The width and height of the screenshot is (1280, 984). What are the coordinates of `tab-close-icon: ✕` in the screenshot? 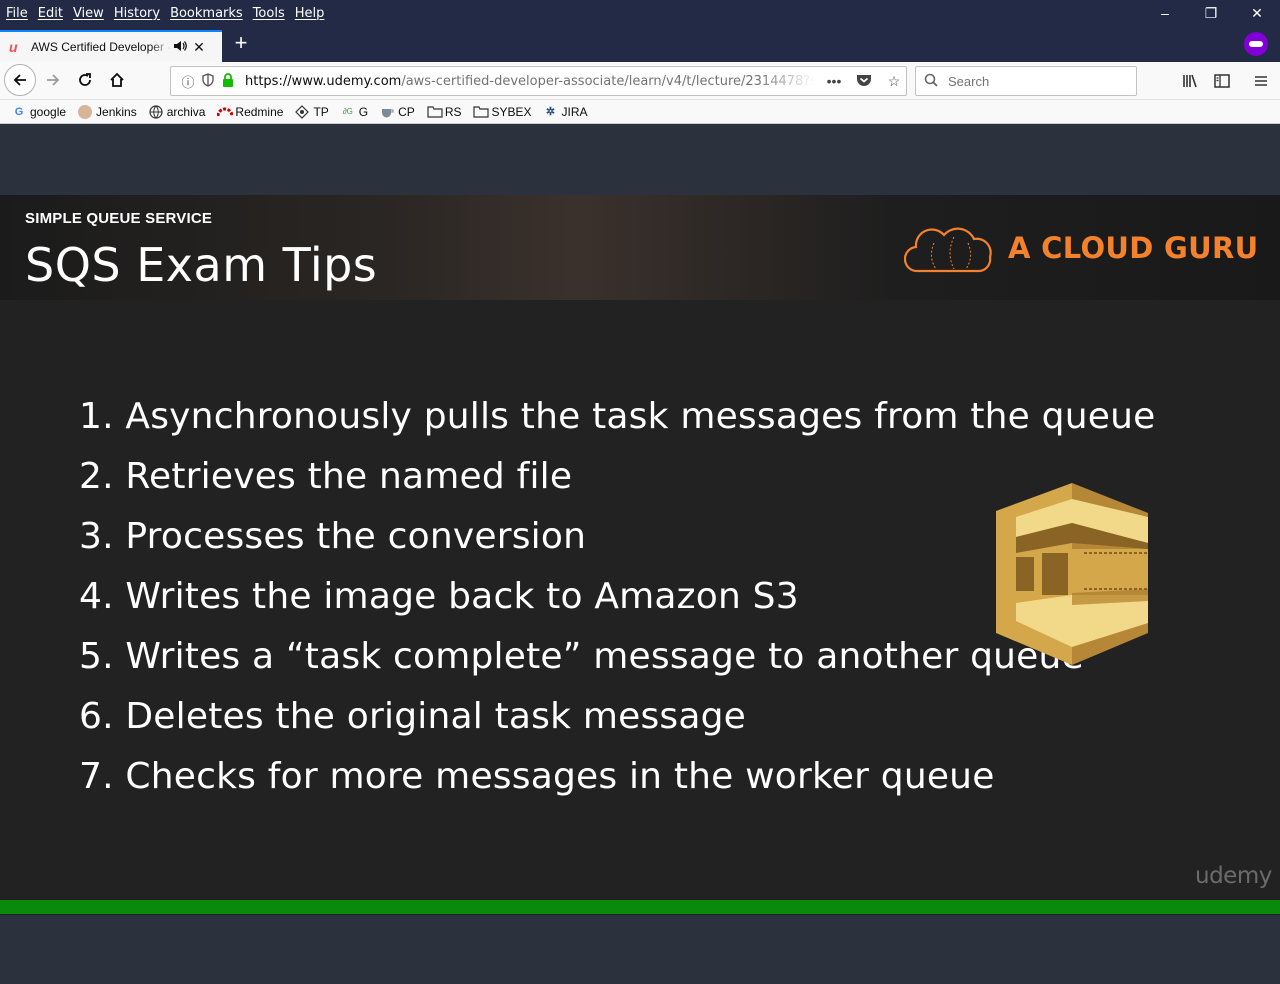 It's located at (199, 47).